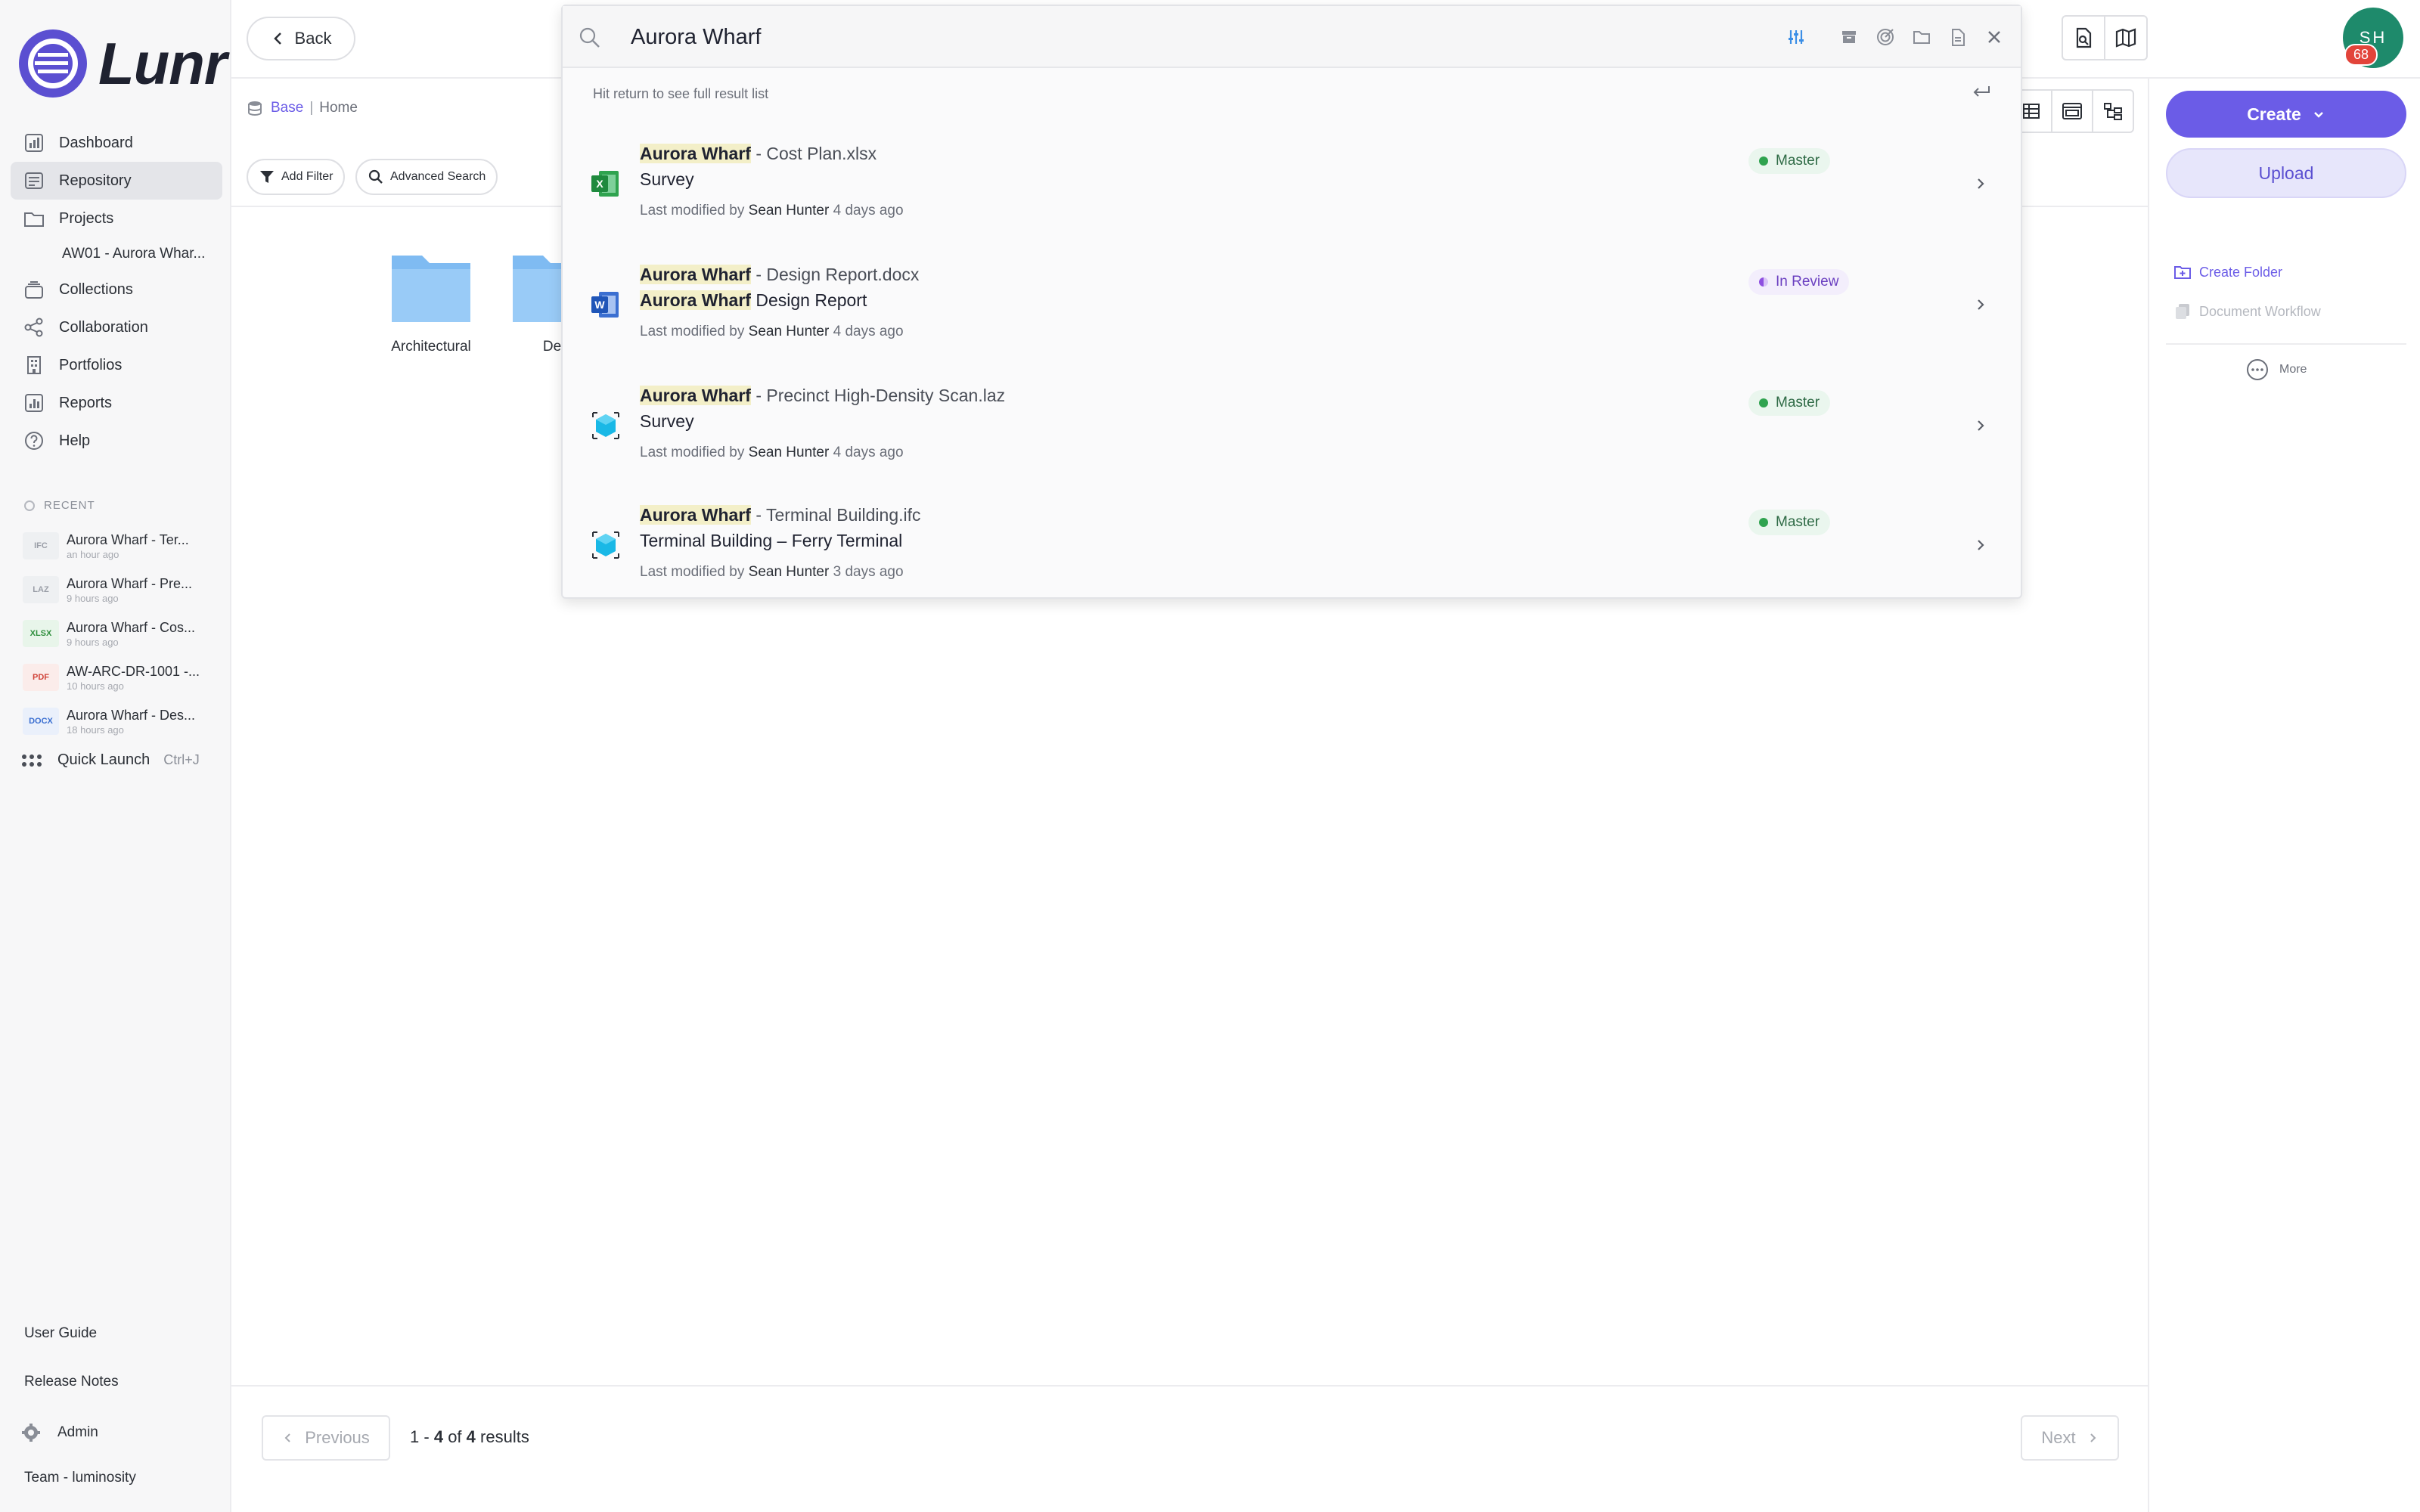  What do you see at coordinates (589, 38) in the screenshot?
I see `search-icon` at bounding box center [589, 38].